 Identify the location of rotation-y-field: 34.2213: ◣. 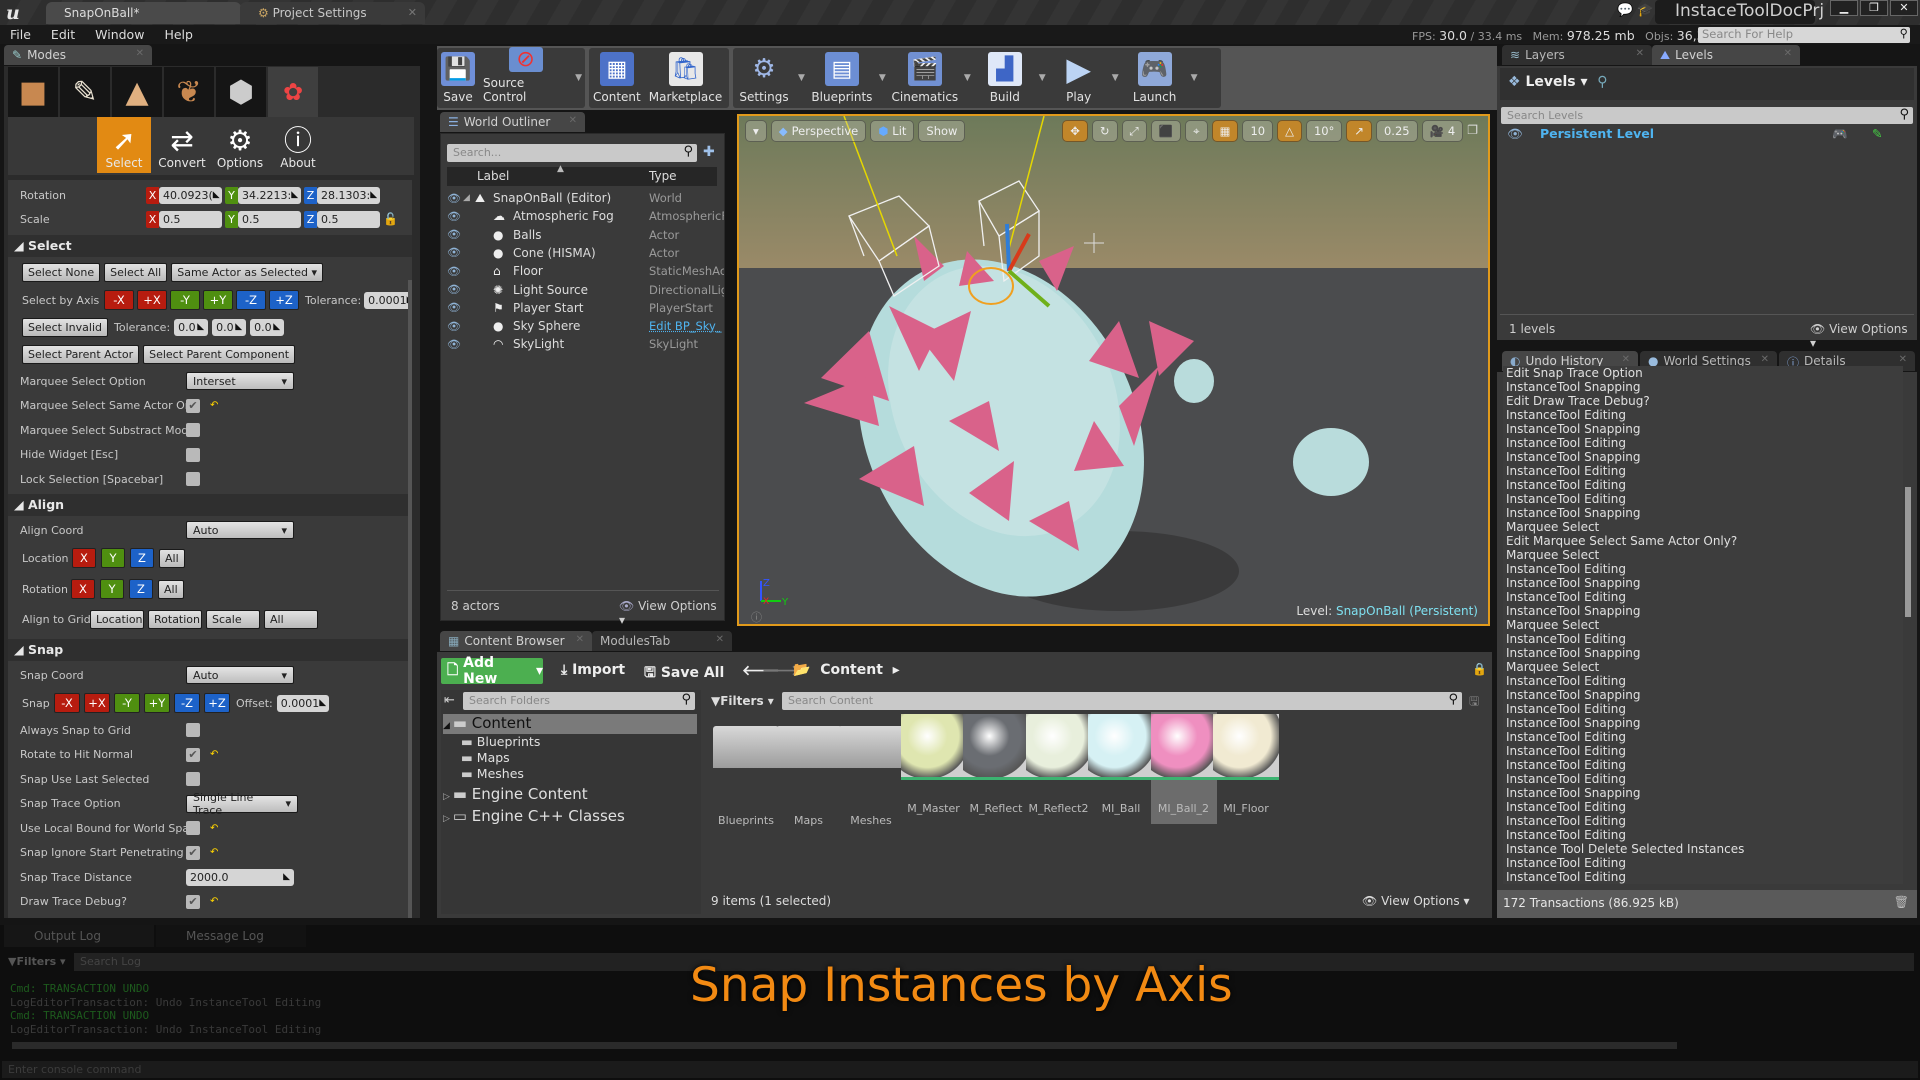
(269, 195).